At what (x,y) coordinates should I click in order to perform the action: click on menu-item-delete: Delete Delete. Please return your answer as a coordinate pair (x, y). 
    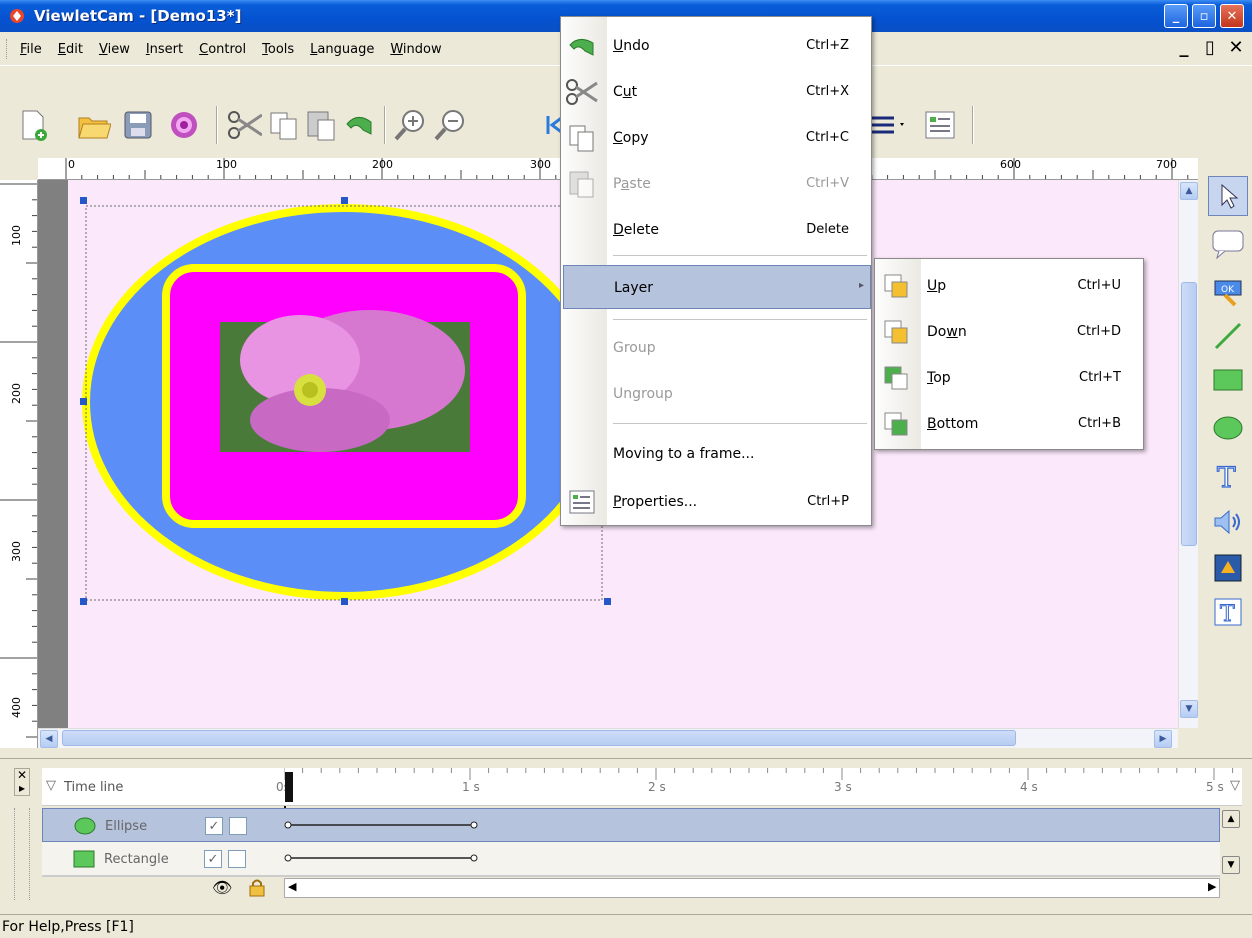
    Looking at the image, I should click on (716, 230).